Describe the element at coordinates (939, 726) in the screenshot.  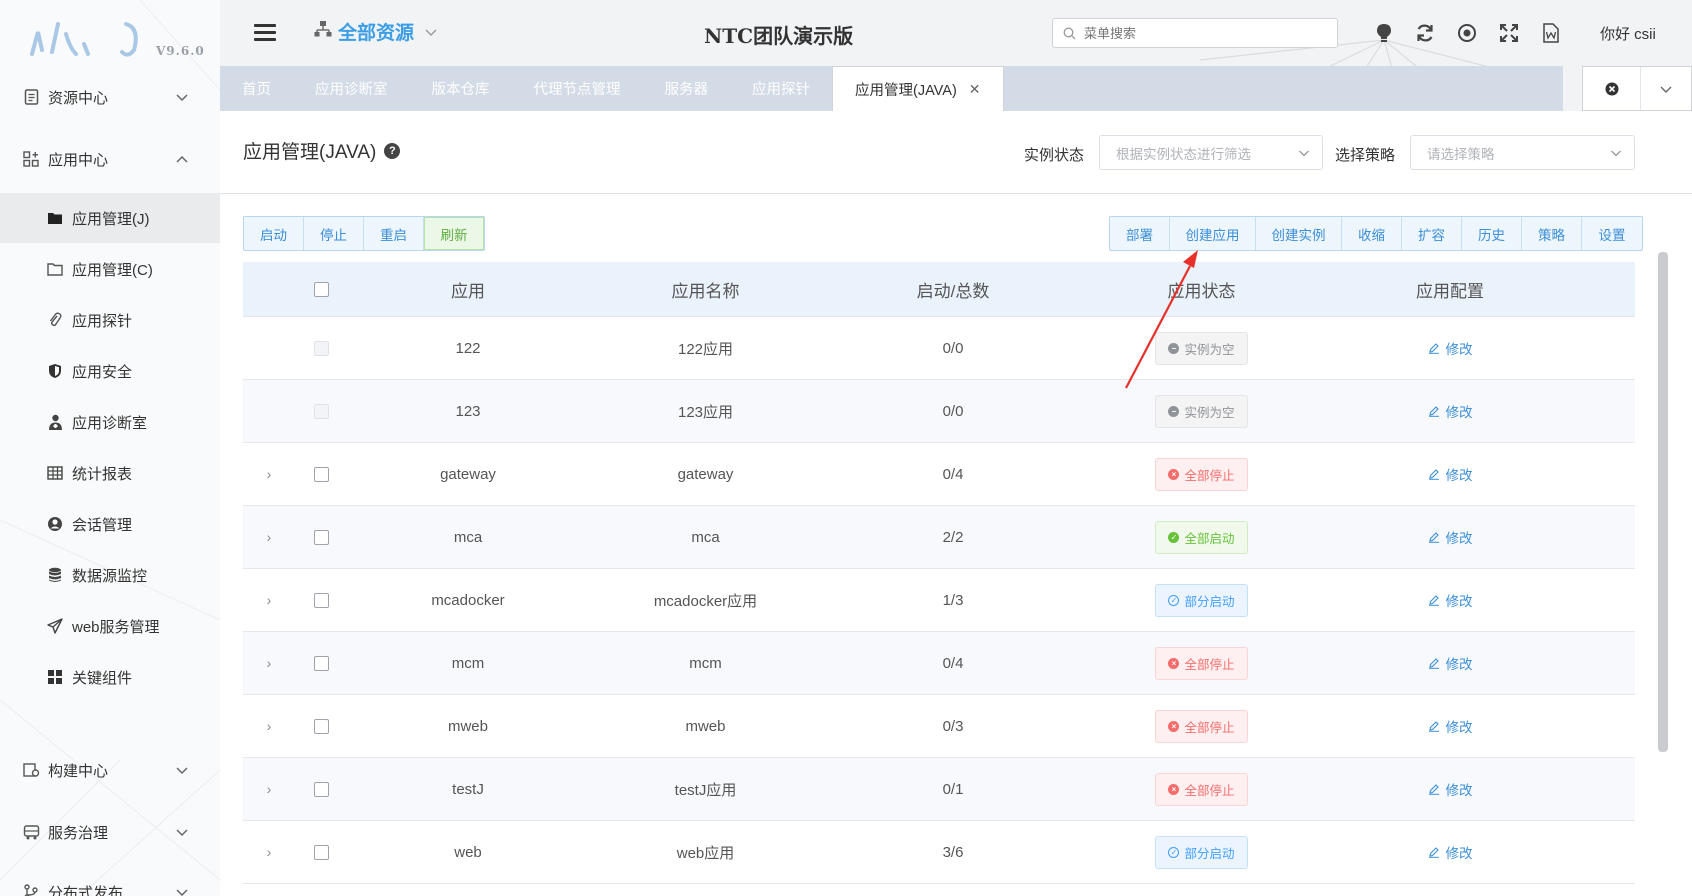
I see `table-row: › mweb mweb 0/3 × 全部停止 修改` at that location.